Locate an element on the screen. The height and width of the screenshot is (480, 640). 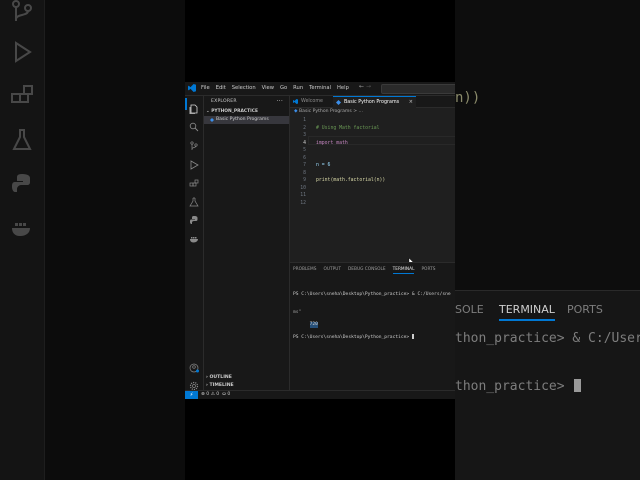
menu-file: File is located at coordinates (205, 88).